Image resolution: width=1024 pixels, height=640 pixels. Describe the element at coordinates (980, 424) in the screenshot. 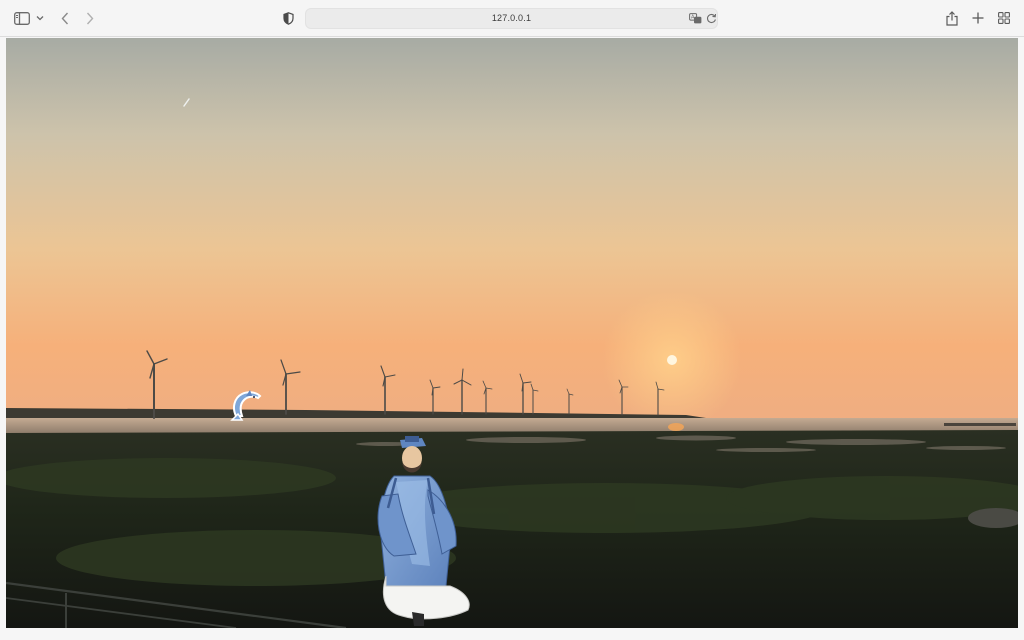

I see `pier` at that location.